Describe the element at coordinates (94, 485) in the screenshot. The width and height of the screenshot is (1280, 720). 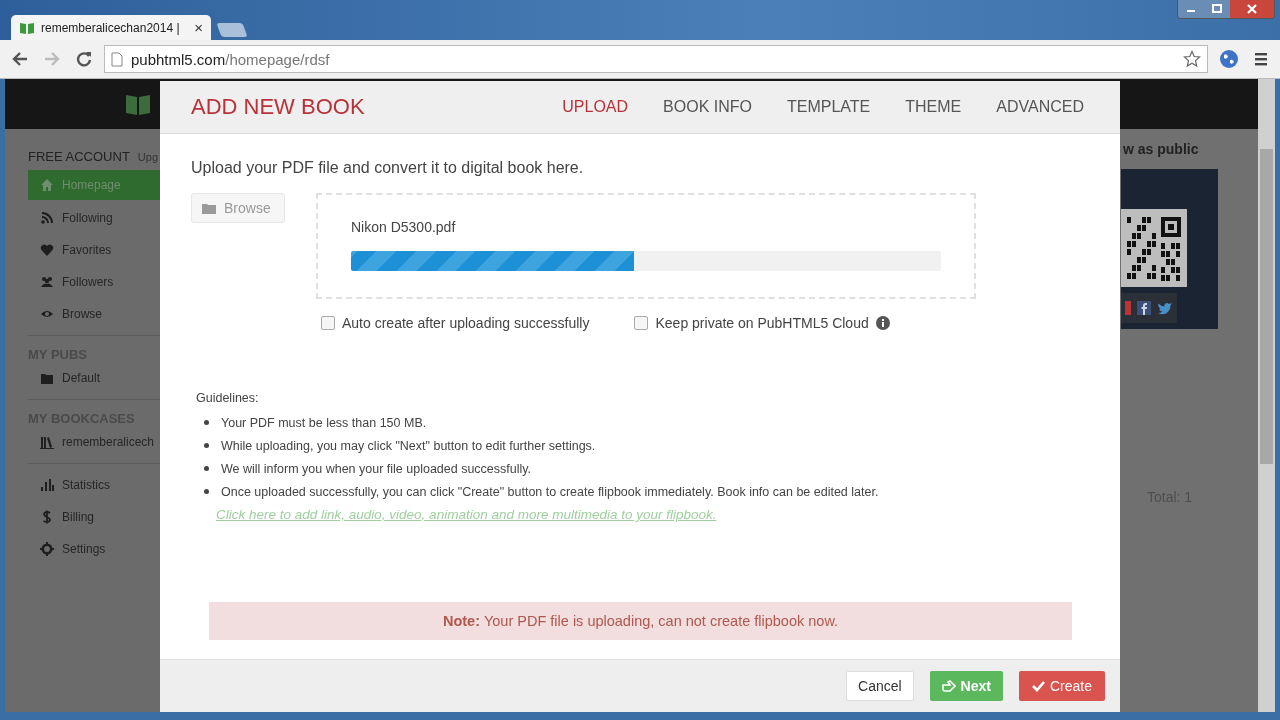
I see `sidebar-item: Statistics` at that location.